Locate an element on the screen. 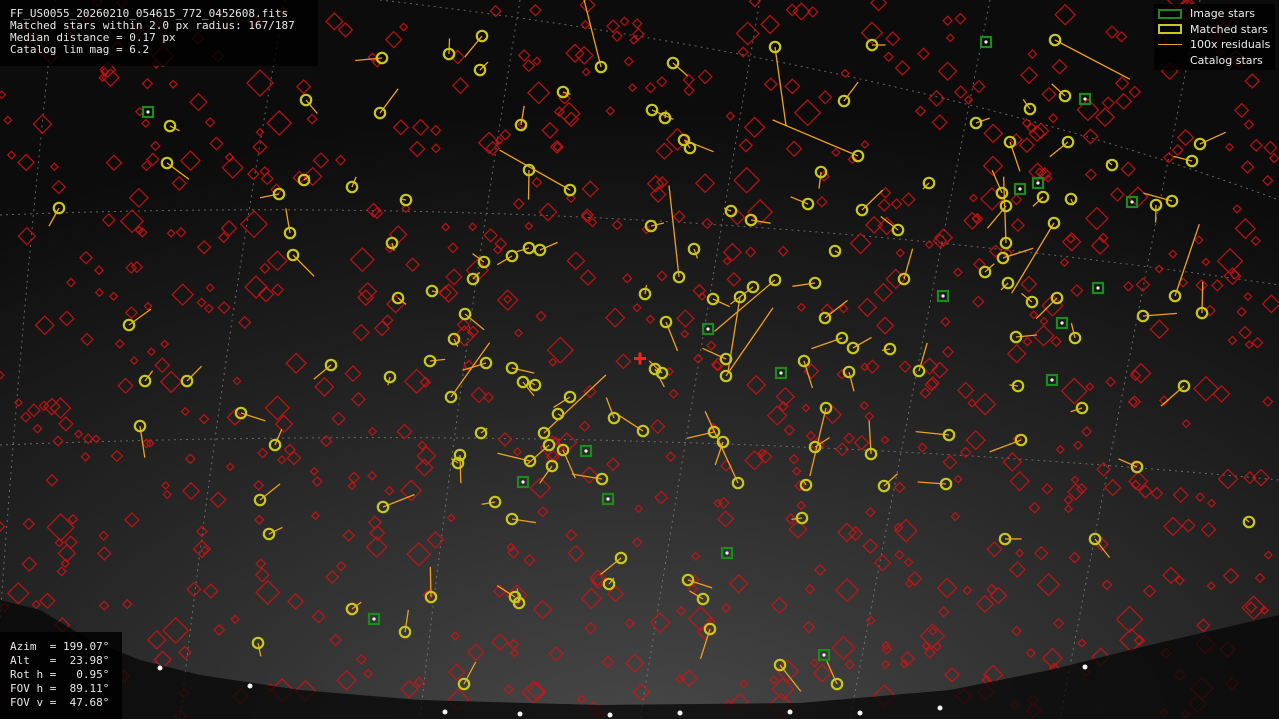 Image resolution: width=1279 pixels, height=719 pixels. rotation-text: Rot h = 0.95° is located at coordinates (60, 674).